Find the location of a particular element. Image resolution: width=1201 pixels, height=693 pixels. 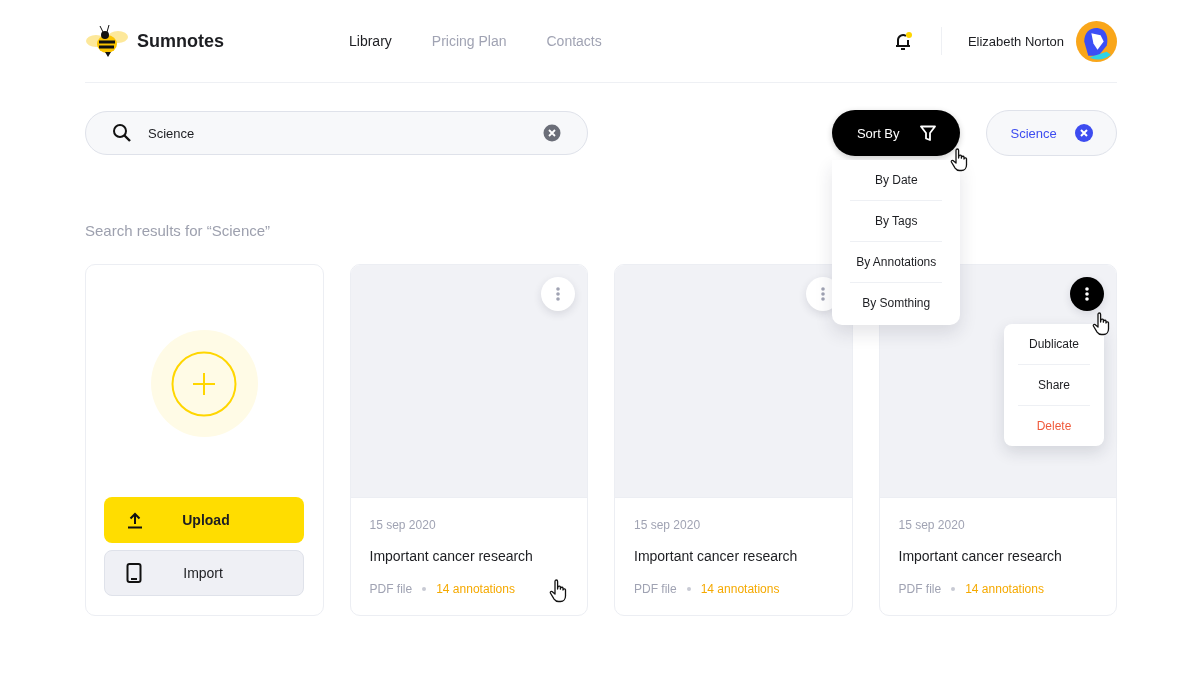

import-button: Import is located at coordinates (204, 573).